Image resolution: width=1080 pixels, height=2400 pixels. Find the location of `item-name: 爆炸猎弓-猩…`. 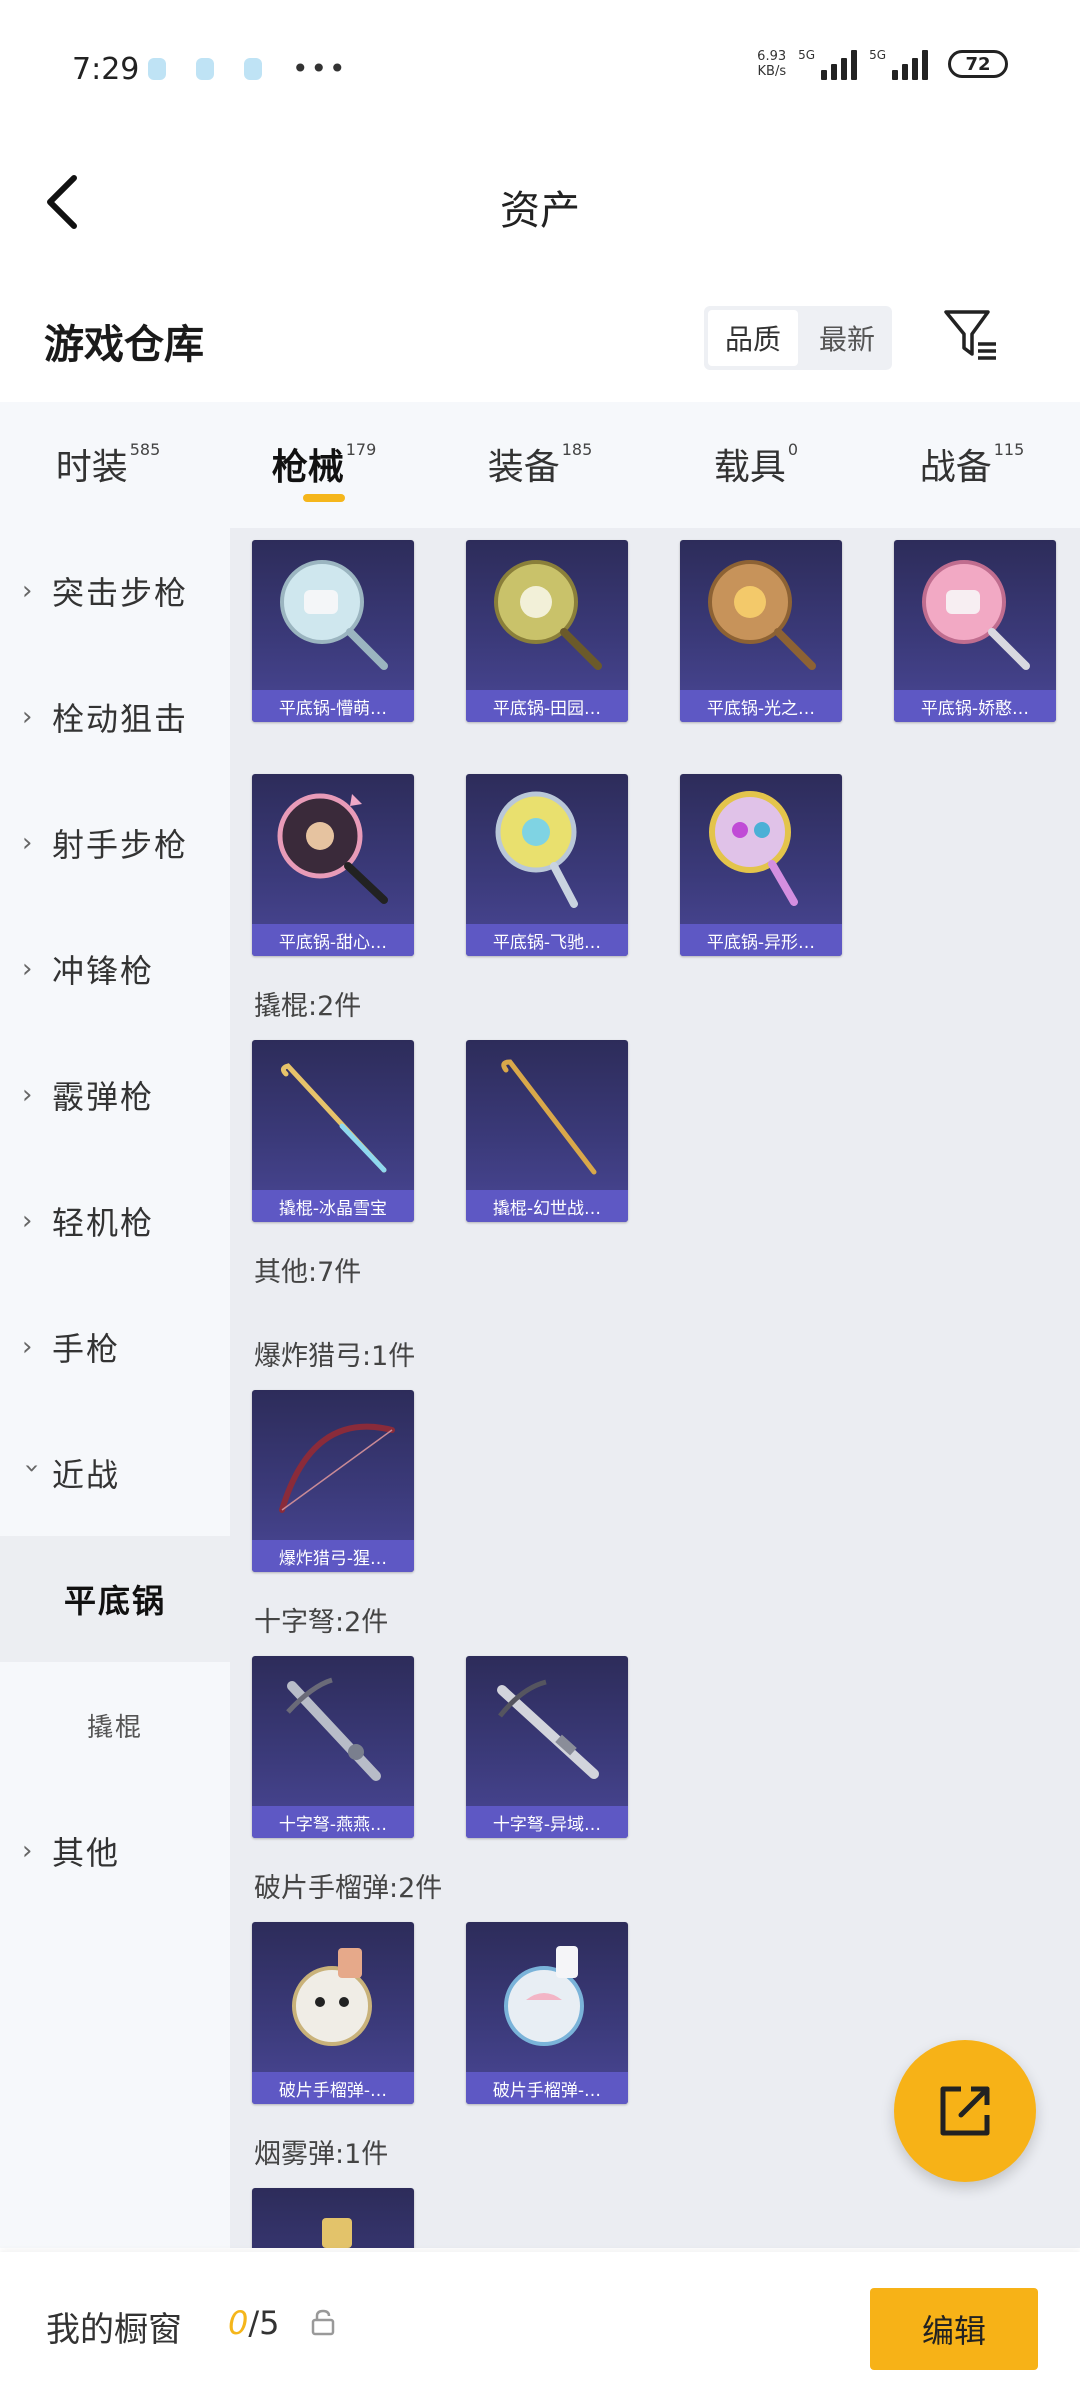

item-name: 爆炸猎弓-猩… is located at coordinates (333, 1556).